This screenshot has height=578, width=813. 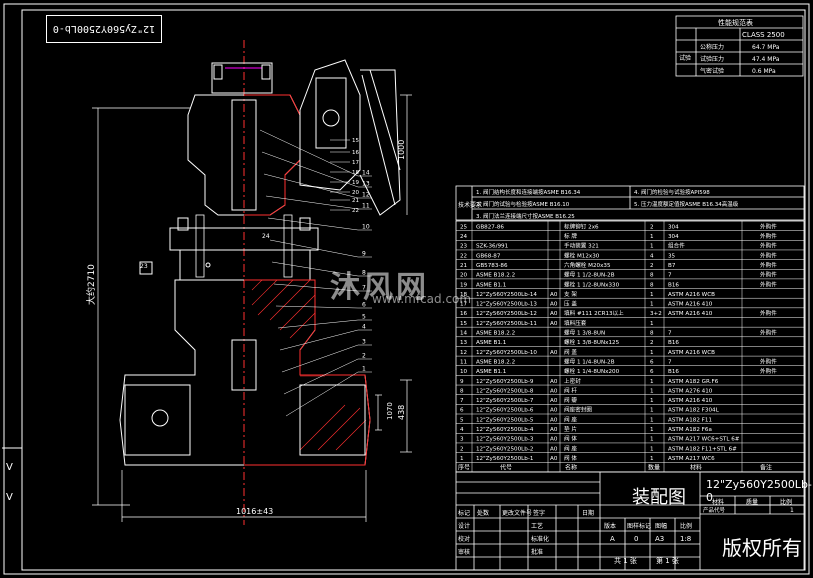 What do you see at coordinates (654, 468) in the screenshot?
I see `bom-header: 数量` at bounding box center [654, 468].